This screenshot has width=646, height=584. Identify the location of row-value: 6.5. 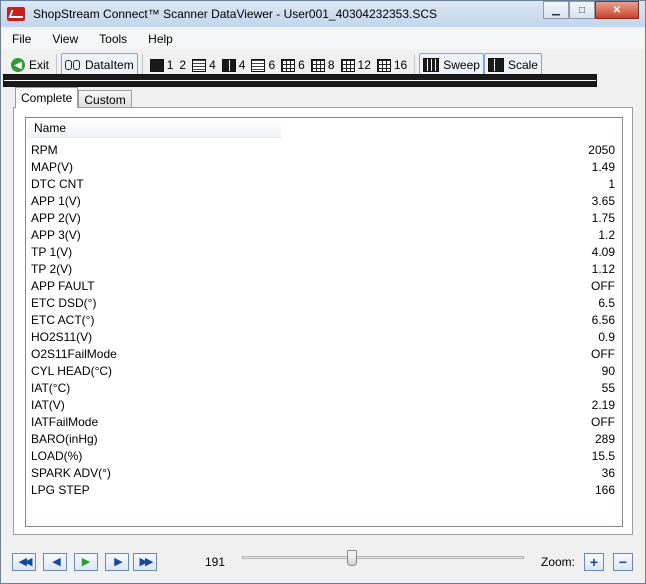
(606, 302).